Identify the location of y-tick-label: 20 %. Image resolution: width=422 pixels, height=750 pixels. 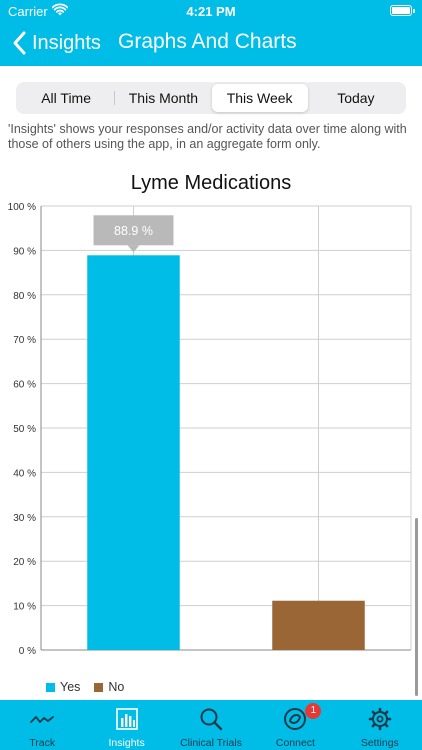
(24, 562).